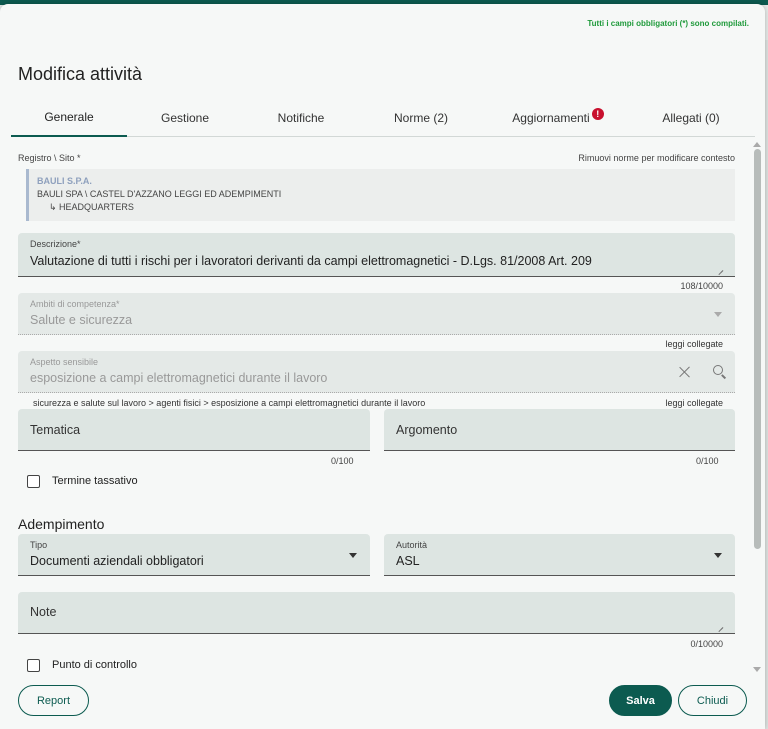 Image resolution: width=768 pixels, height=729 pixels. Describe the element at coordinates (91, 207) in the screenshot. I see `context-site: ↳ HEADQUARTERS` at that location.